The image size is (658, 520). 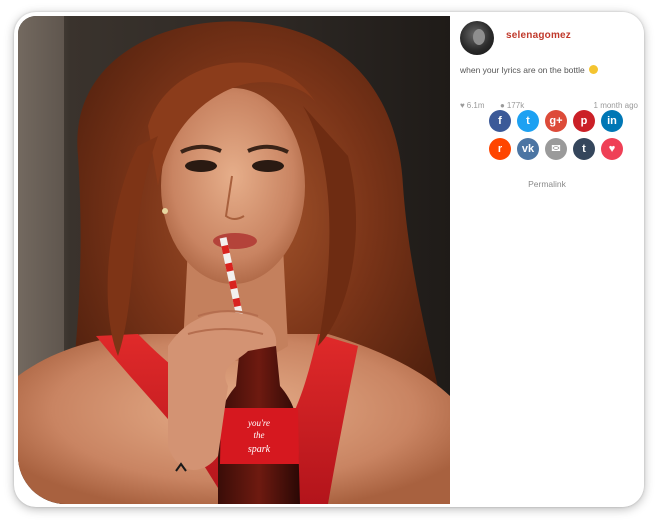 I want to click on google-plus-share-button: g+, so click(x=556, y=121).